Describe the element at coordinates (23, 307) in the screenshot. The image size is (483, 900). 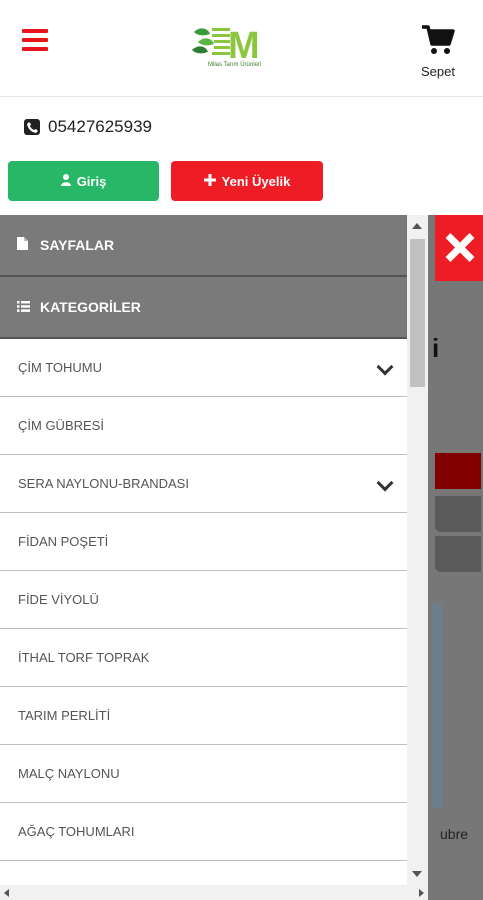
I see `list-icon` at that location.